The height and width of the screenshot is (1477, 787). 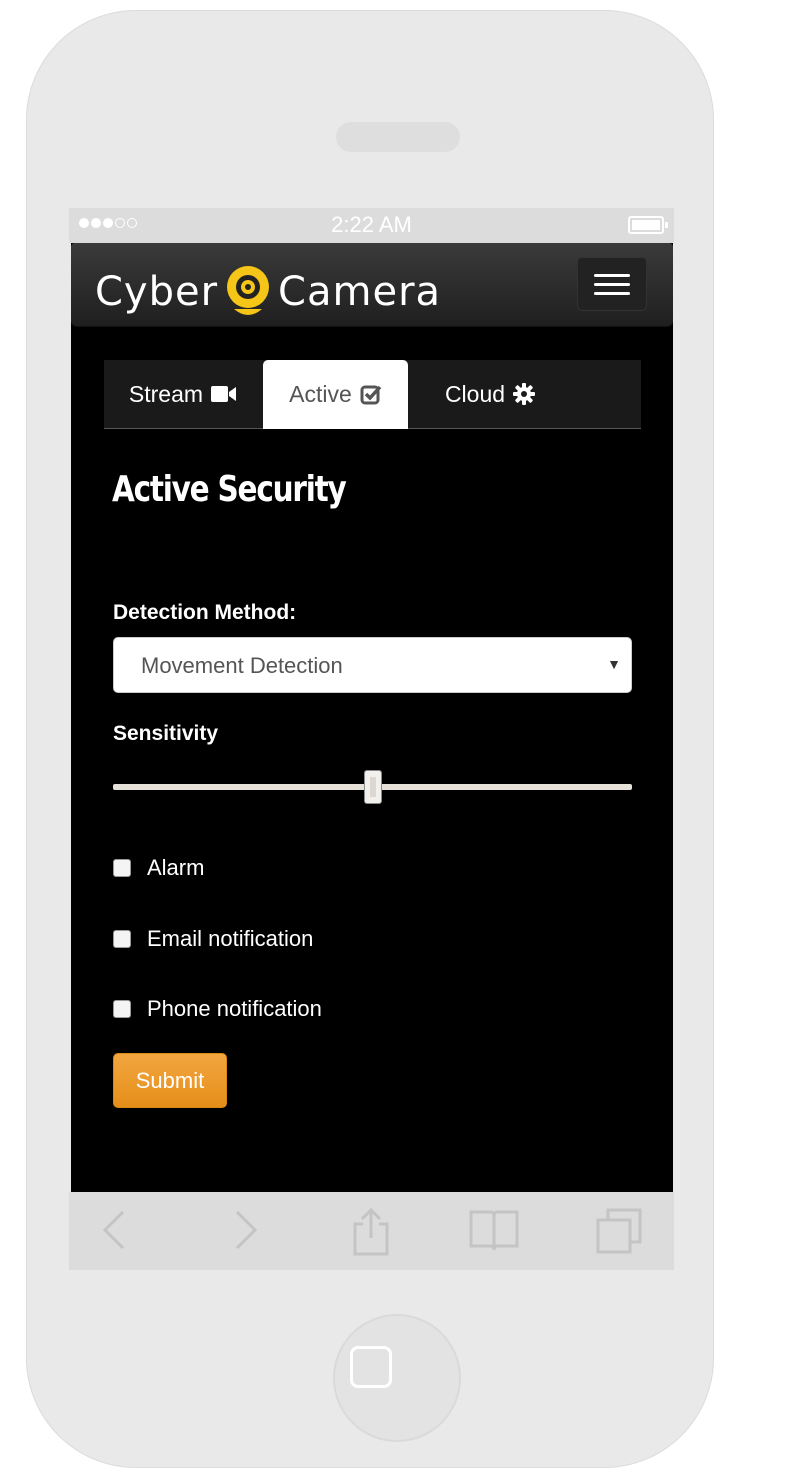 I want to click on phone-notification-checkbox-row: Phone notification, so click(x=217, y=1009).